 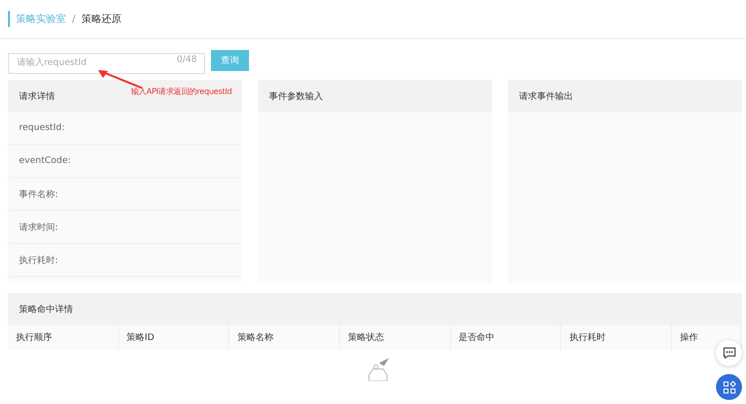 I want to click on column-header: 执行顺序, so click(x=63, y=337).